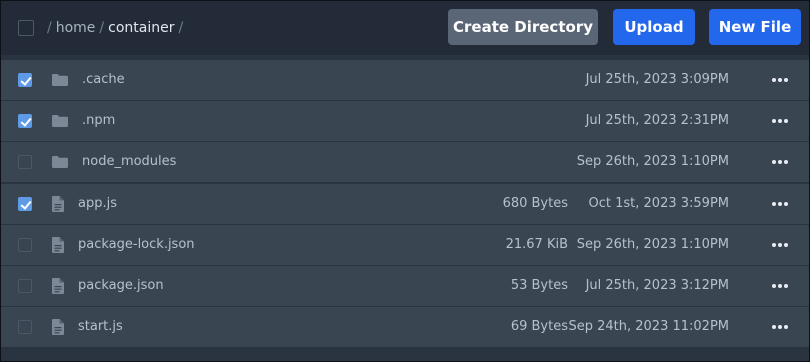 The image size is (810, 362). Describe the element at coordinates (658, 203) in the screenshot. I see `modified-date: Oct 1st, 2023 3:59PM` at that location.